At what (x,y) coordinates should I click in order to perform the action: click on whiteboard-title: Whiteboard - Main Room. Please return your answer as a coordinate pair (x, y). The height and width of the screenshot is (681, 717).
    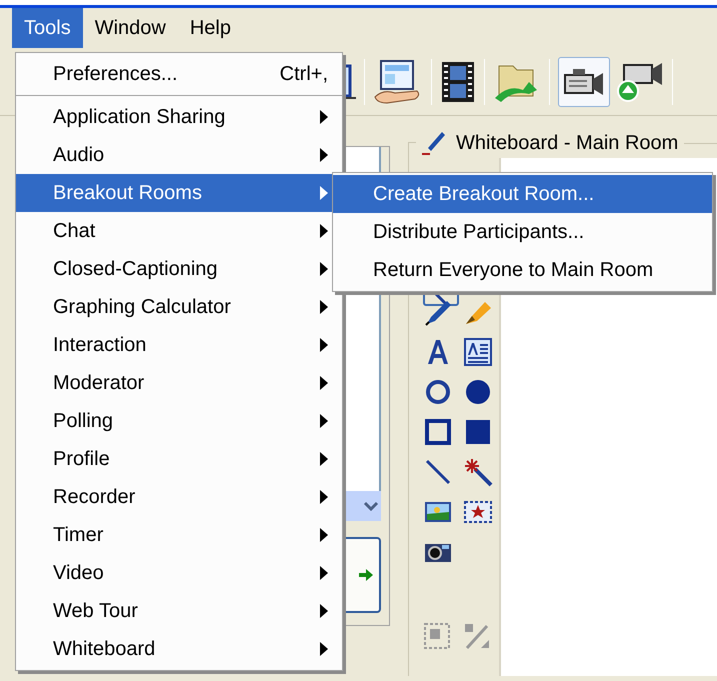
    Looking at the image, I should click on (567, 143).